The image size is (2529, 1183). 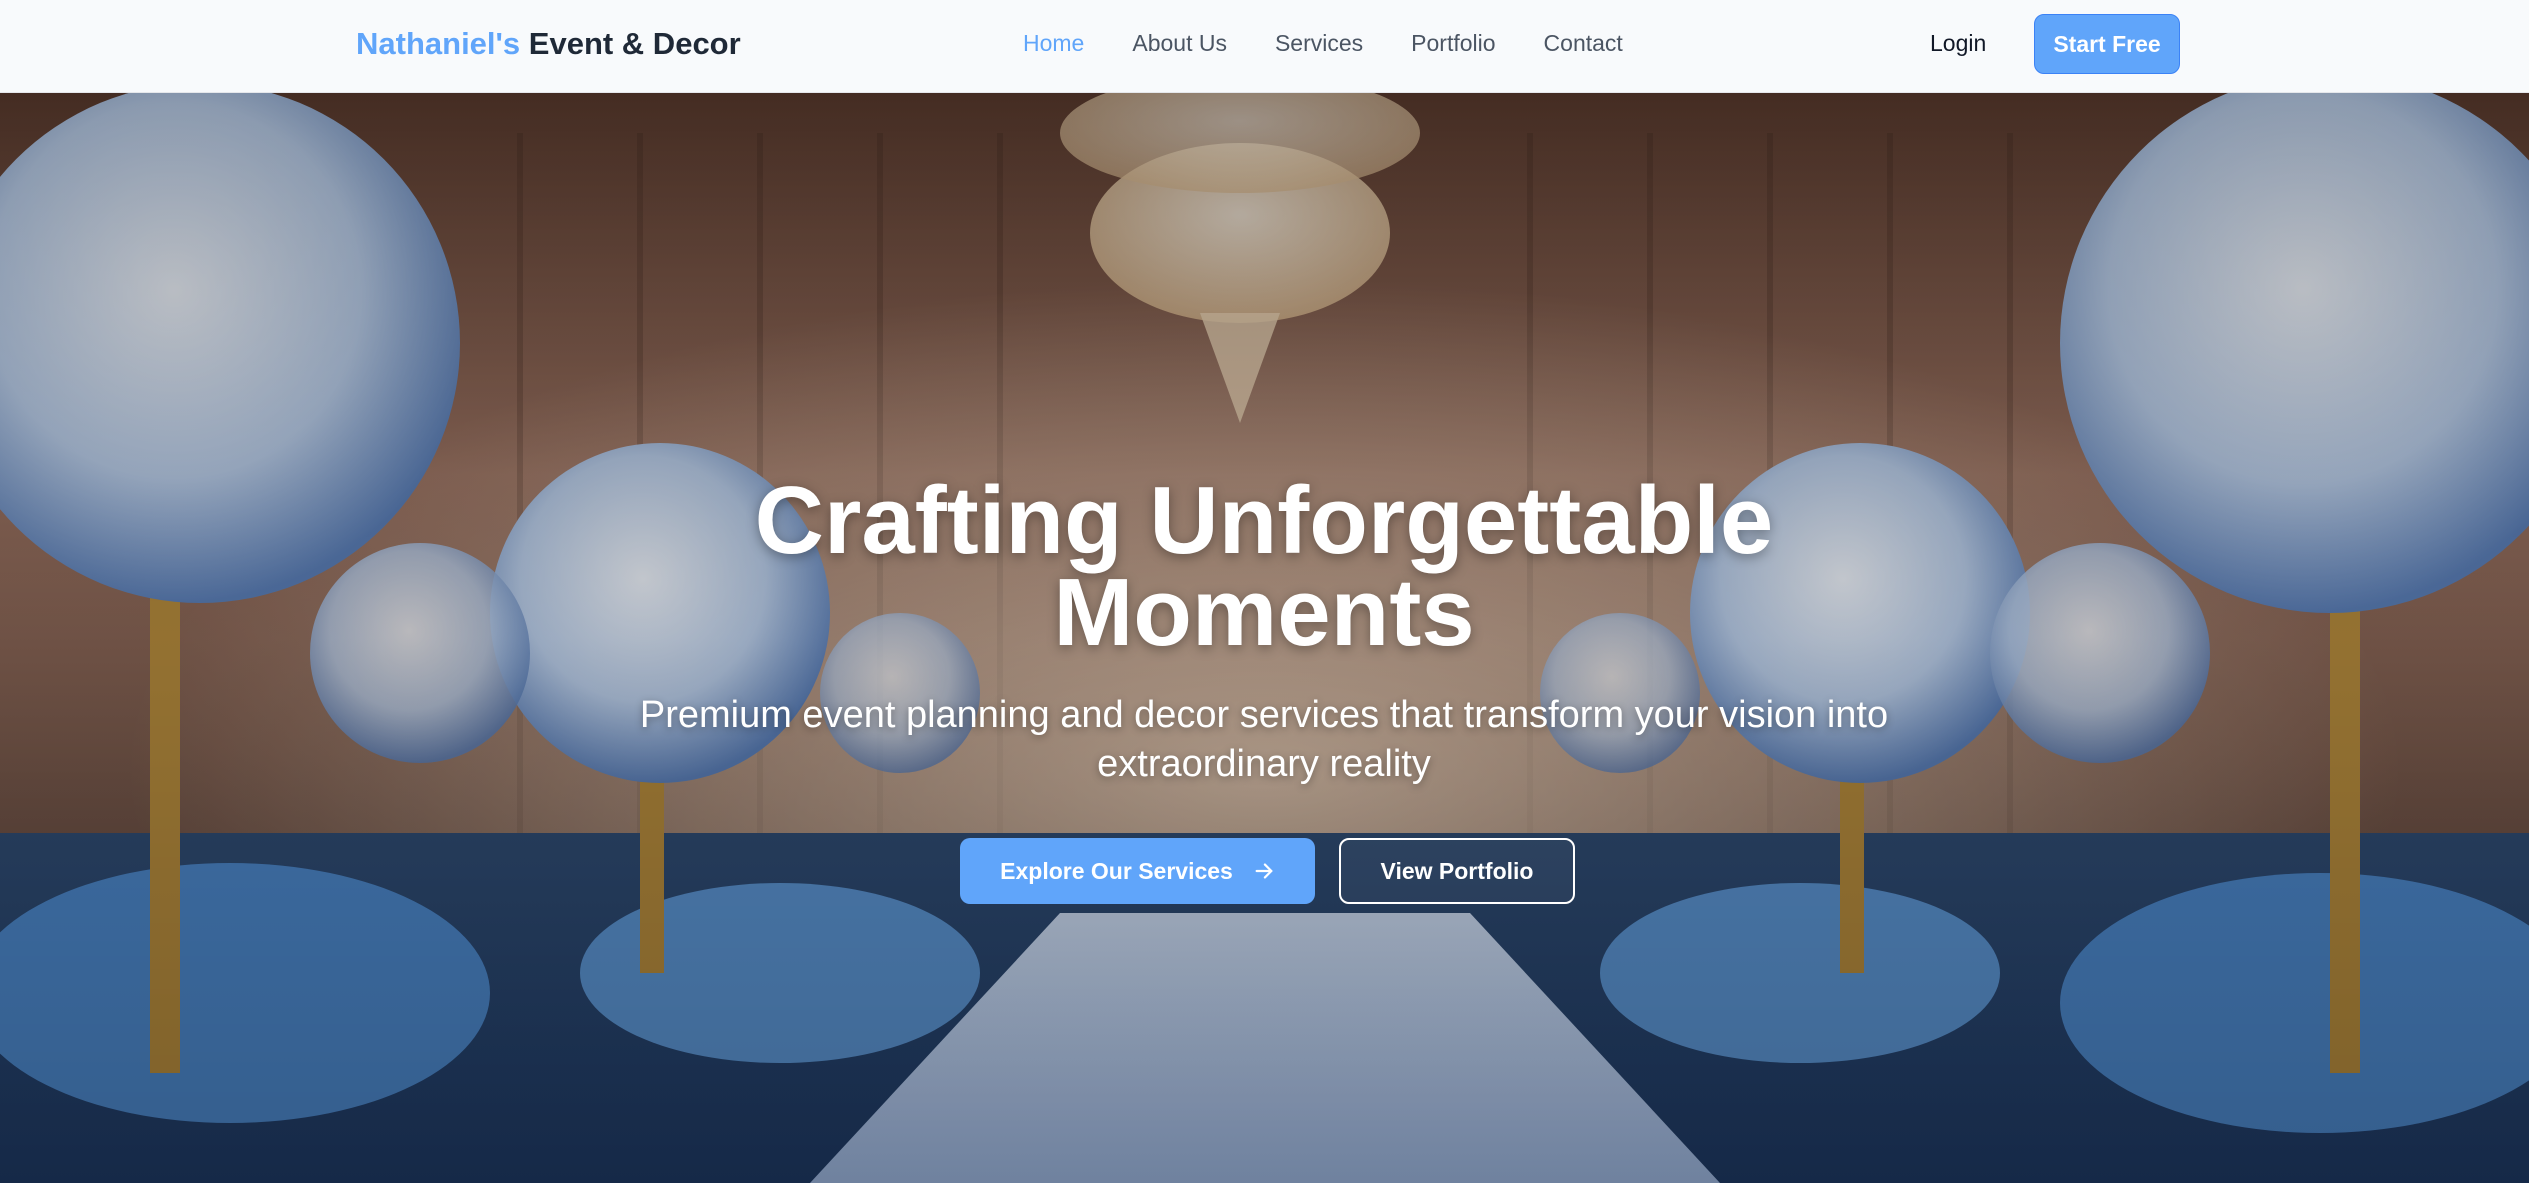 I want to click on arrow-right-icon, so click(x=1264, y=871).